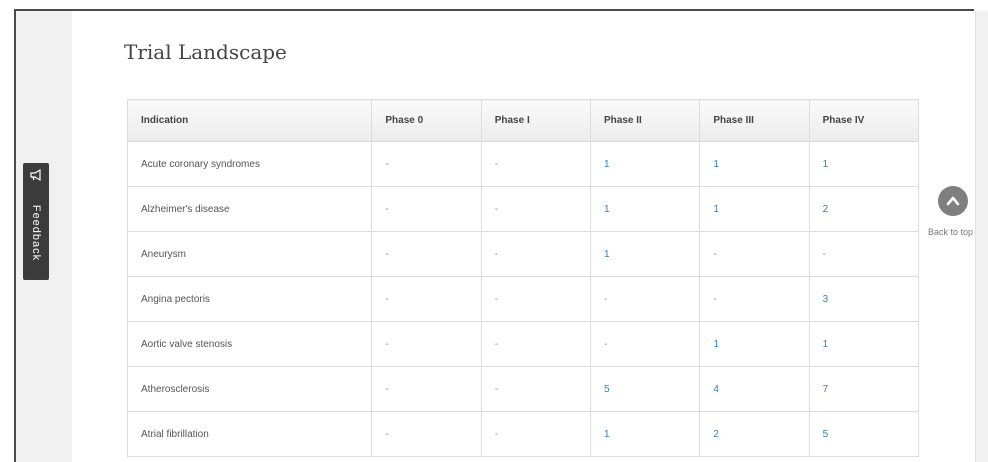 Image resolution: width=988 pixels, height=462 pixels. Describe the element at coordinates (645, 120) in the screenshot. I see `header-phase-2: Phase II` at that location.